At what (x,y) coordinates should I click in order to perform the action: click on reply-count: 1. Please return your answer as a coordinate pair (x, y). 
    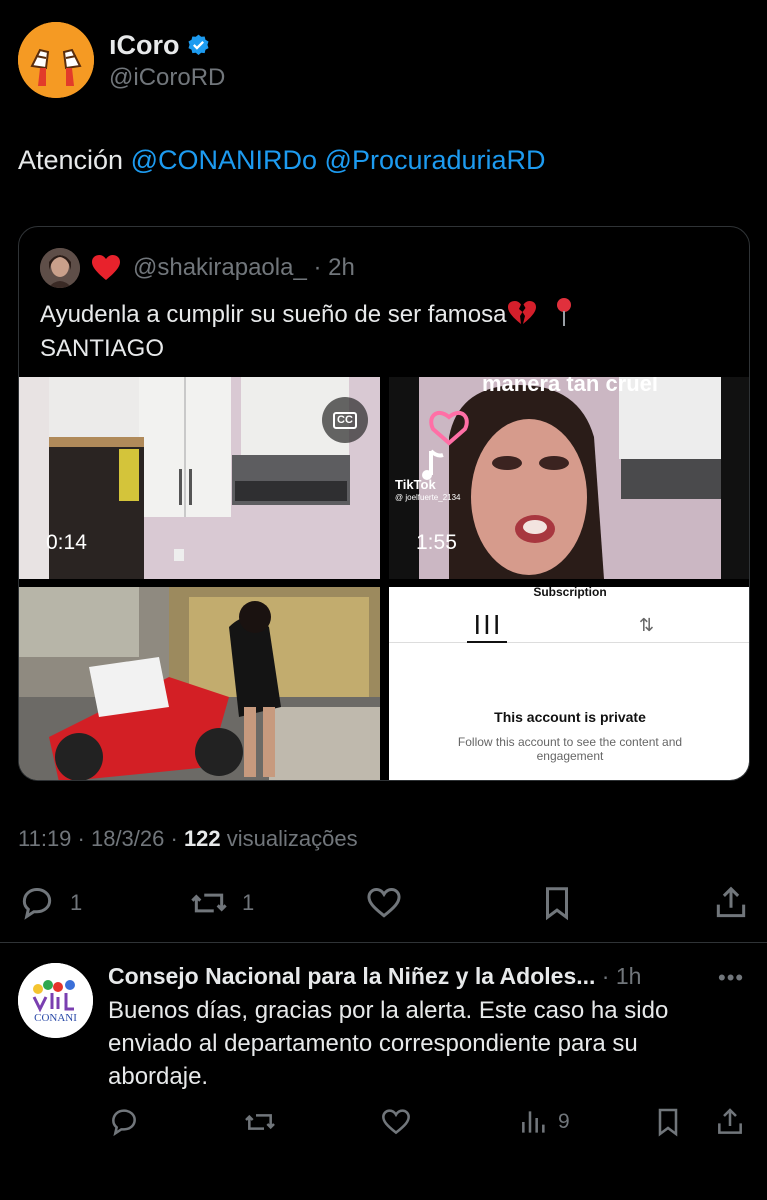
    Looking at the image, I should click on (76, 902).